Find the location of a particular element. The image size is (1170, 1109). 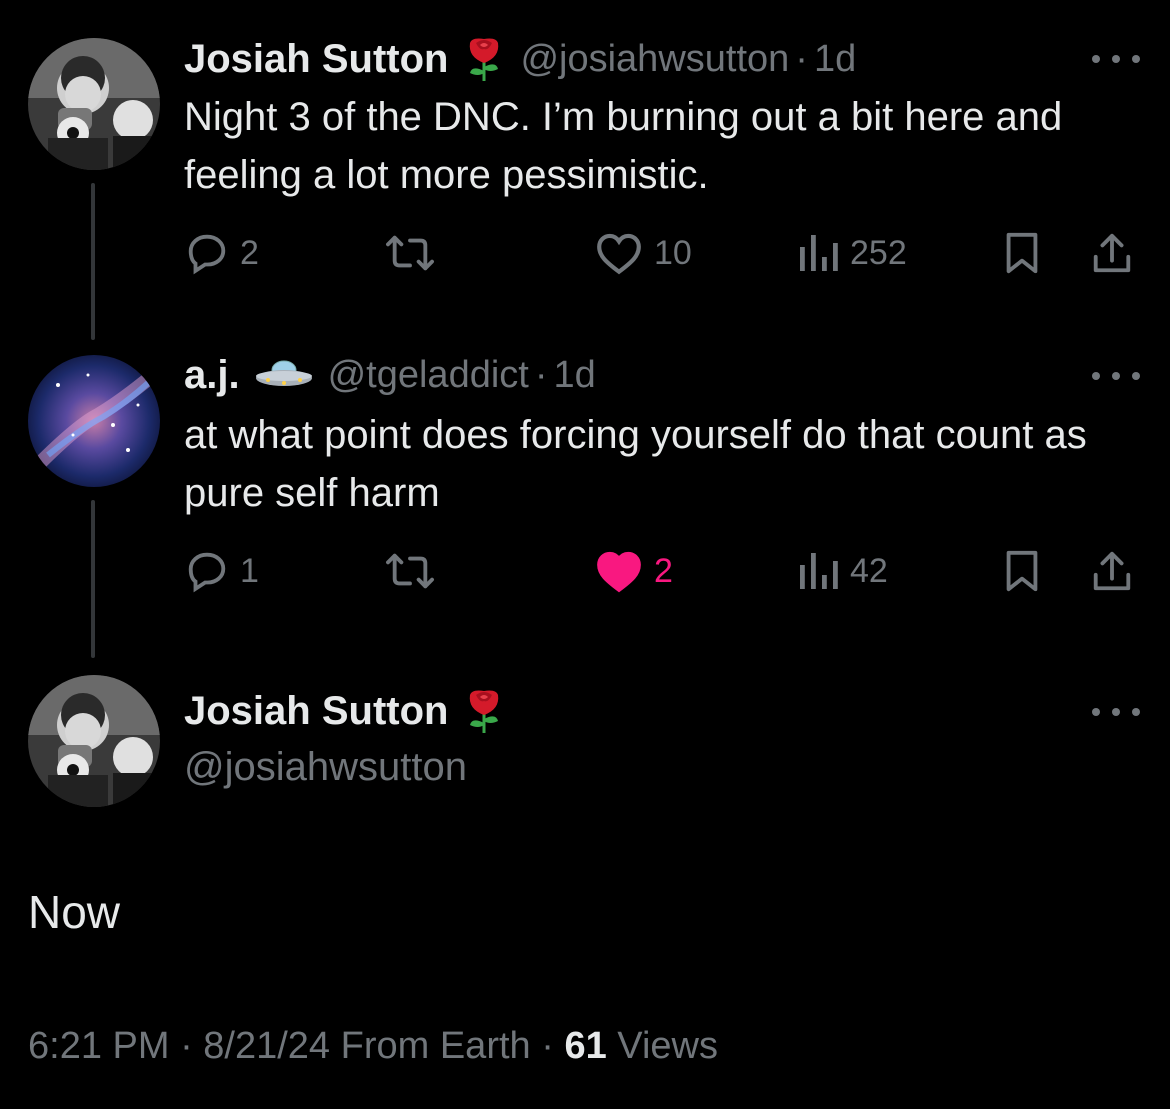

tweet-text: Now is located at coordinates (74, 912).